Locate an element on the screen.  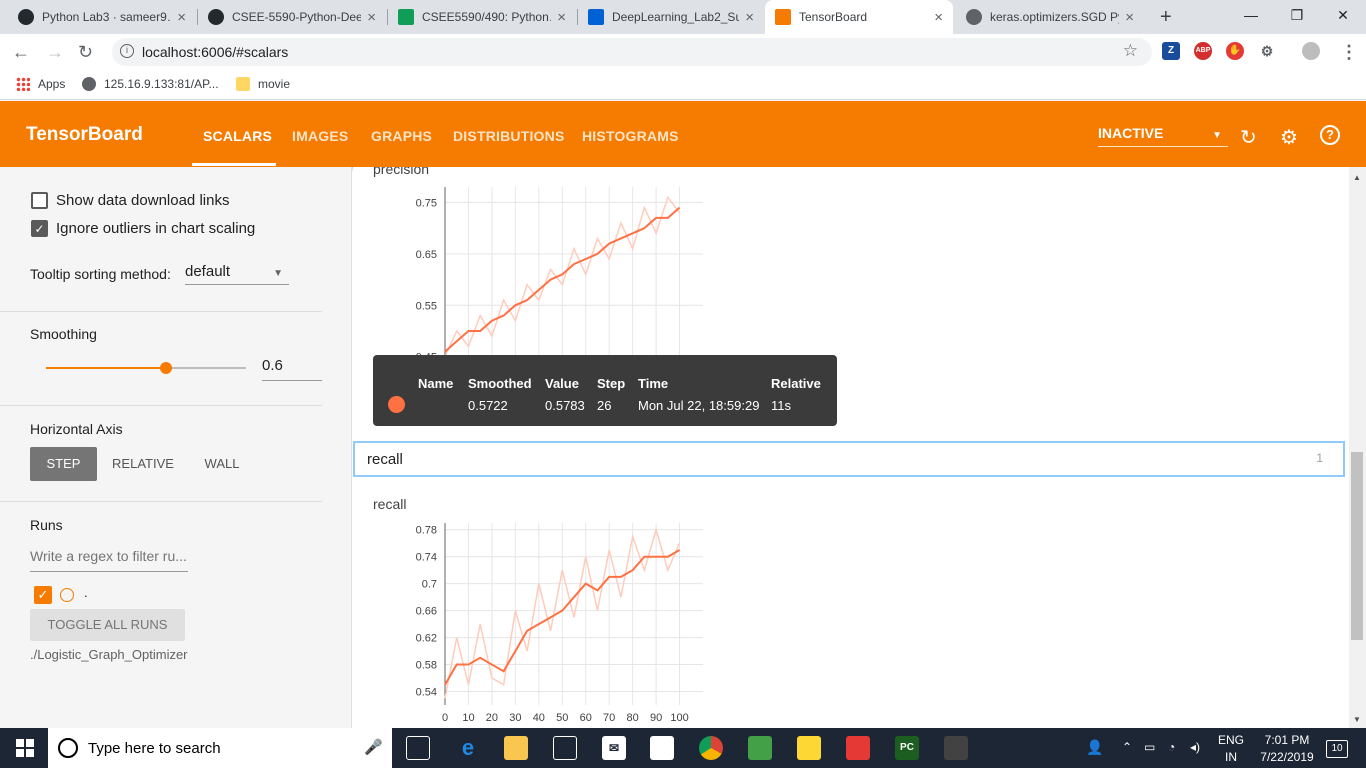
pdf-reader-icon is located at coordinates (858, 748).